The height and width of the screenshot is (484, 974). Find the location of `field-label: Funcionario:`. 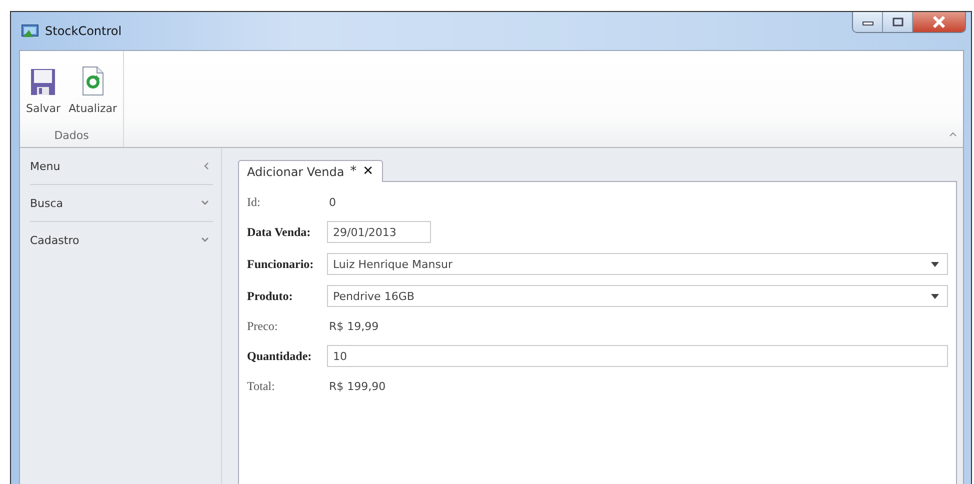

field-label: Funcionario: is located at coordinates (281, 264).